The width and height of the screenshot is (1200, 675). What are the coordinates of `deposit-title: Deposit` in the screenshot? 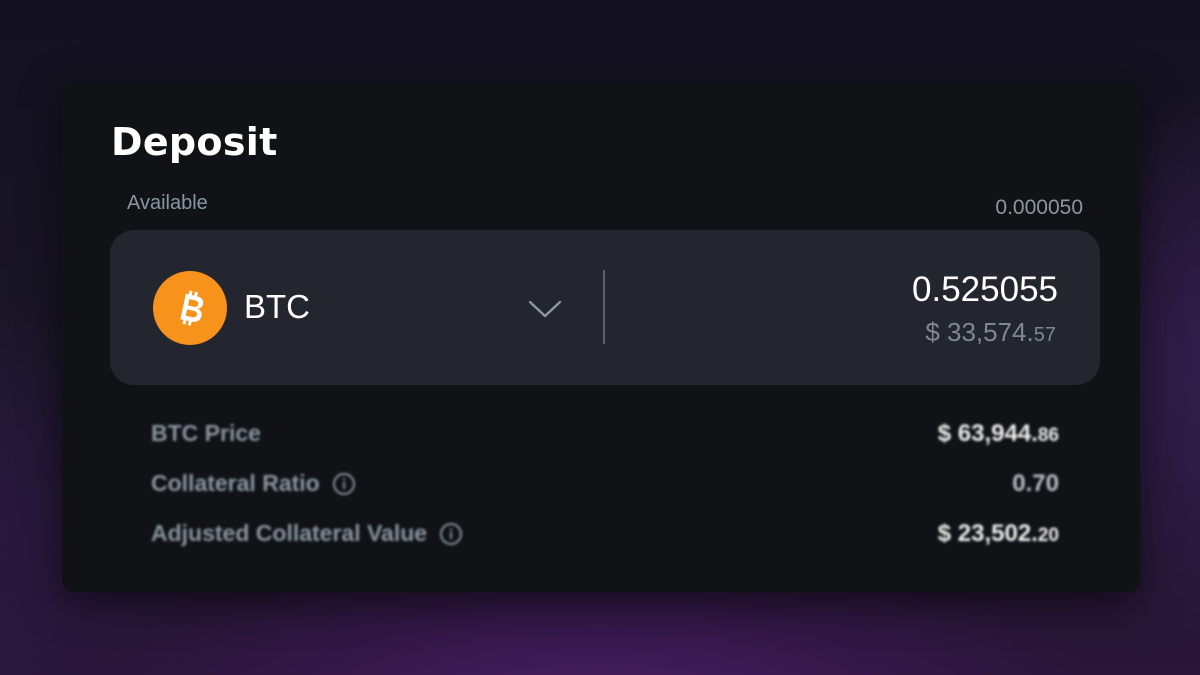 It's located at (194, 142).